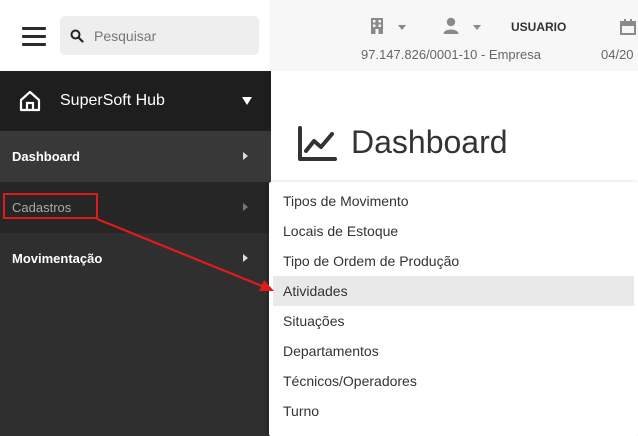  What do you see at coordinates (453, 411) in the screenshot?
I see `submenu-item-turno: Turno` at bounding box center [453, 411].